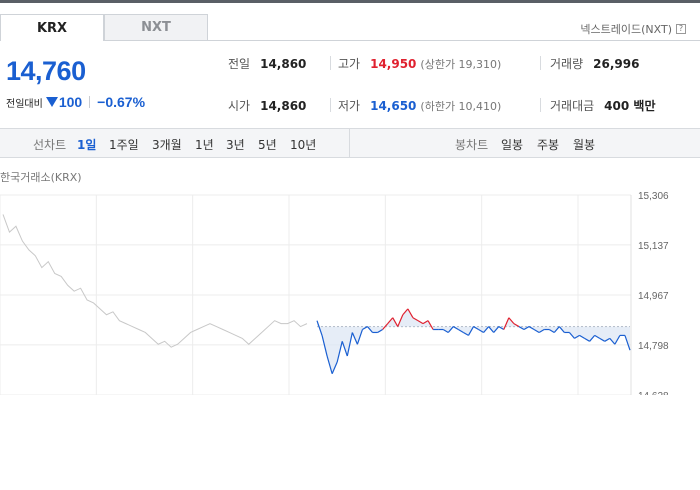 Image resolution: width=700 pixels, height=490 pixels. Describe the element at coordinates (393, 105) in the screenshot. I see `stat-value: 14,650` at that location.